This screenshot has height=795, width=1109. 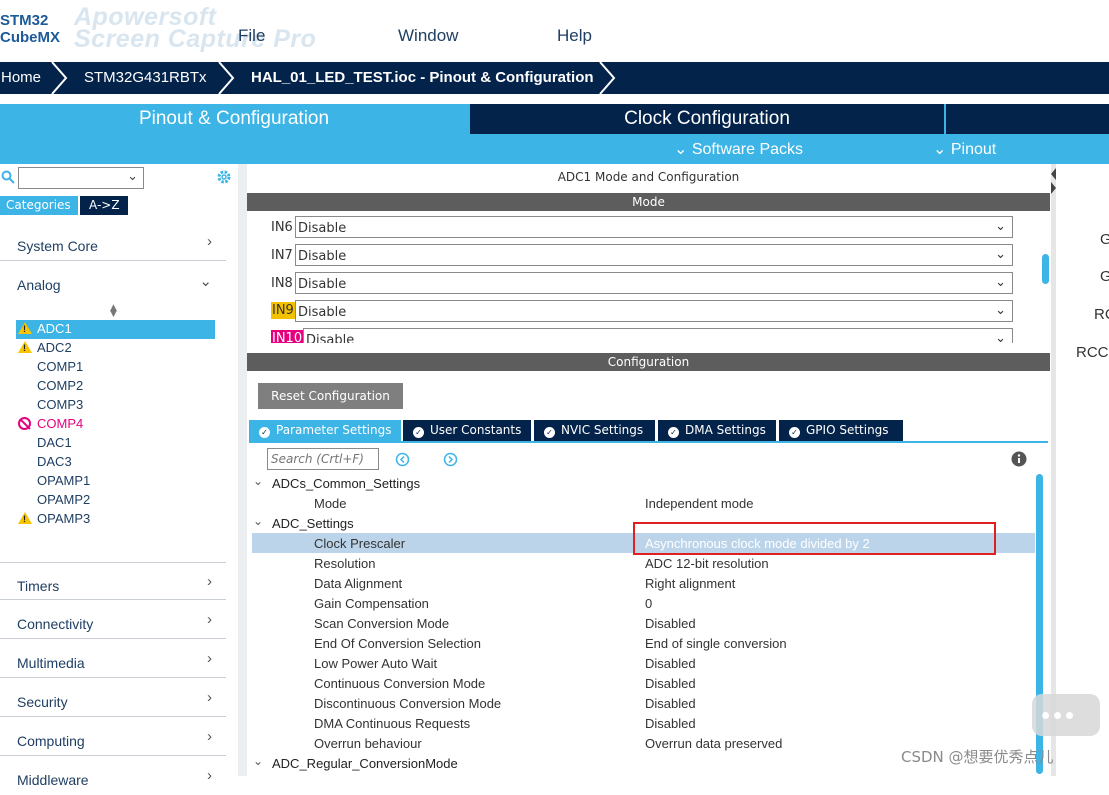 What do you see at coordinates (325, 430) in the screenshot?
I see `tab-parameter-settings: ✓ Parameter Settings` at bounding box center [325, 430].